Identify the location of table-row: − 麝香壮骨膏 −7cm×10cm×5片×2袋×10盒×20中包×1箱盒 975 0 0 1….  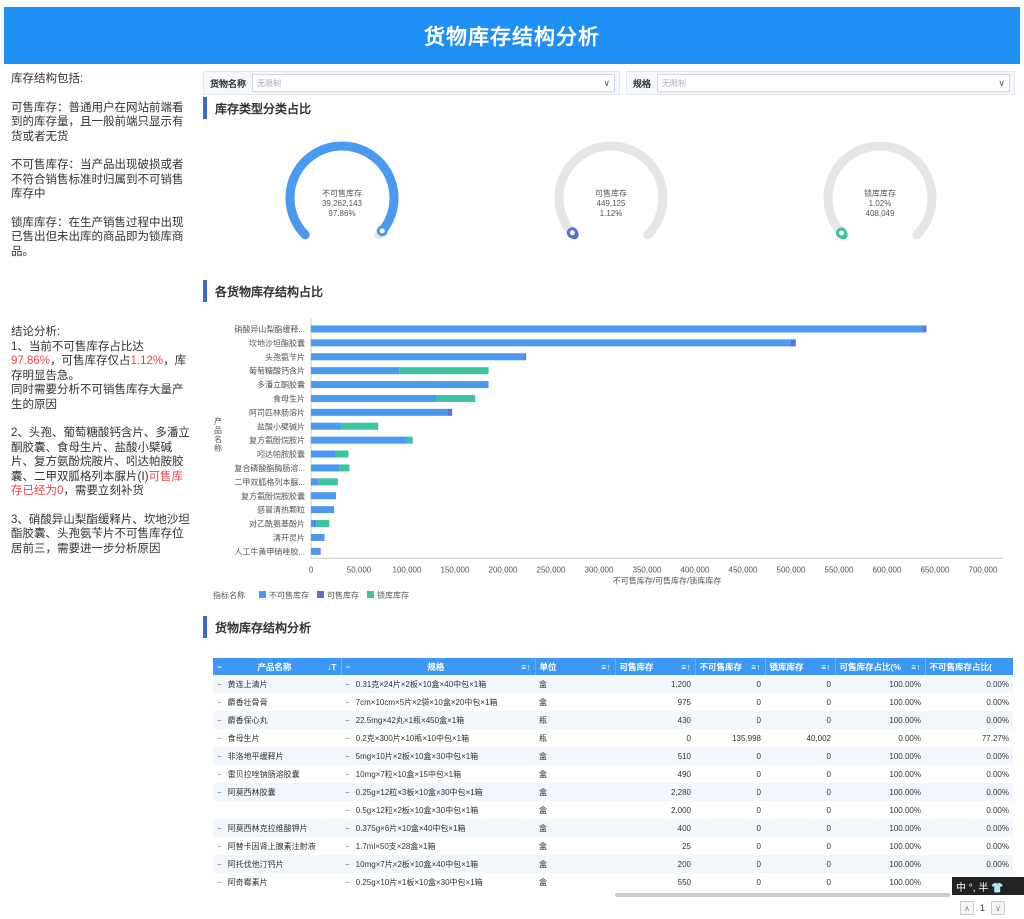
(613, 702).